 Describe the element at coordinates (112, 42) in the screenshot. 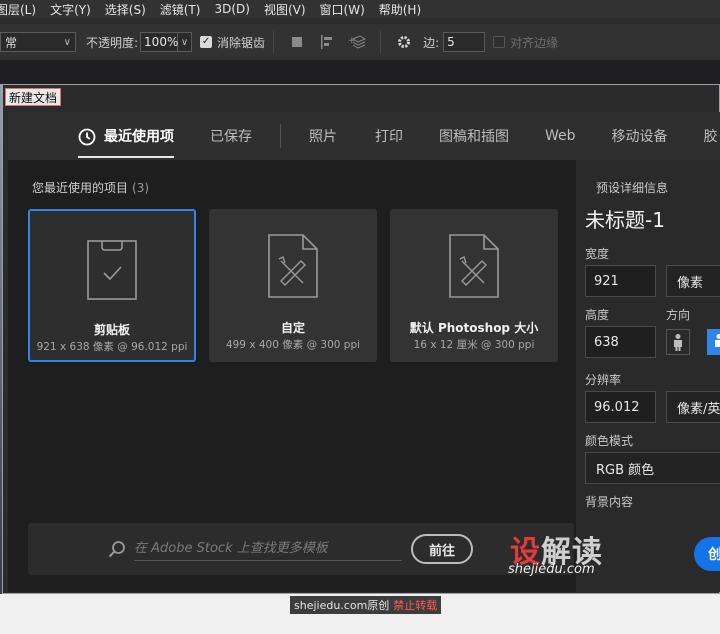

I see `opacity-label: 不透明度:` at that location.